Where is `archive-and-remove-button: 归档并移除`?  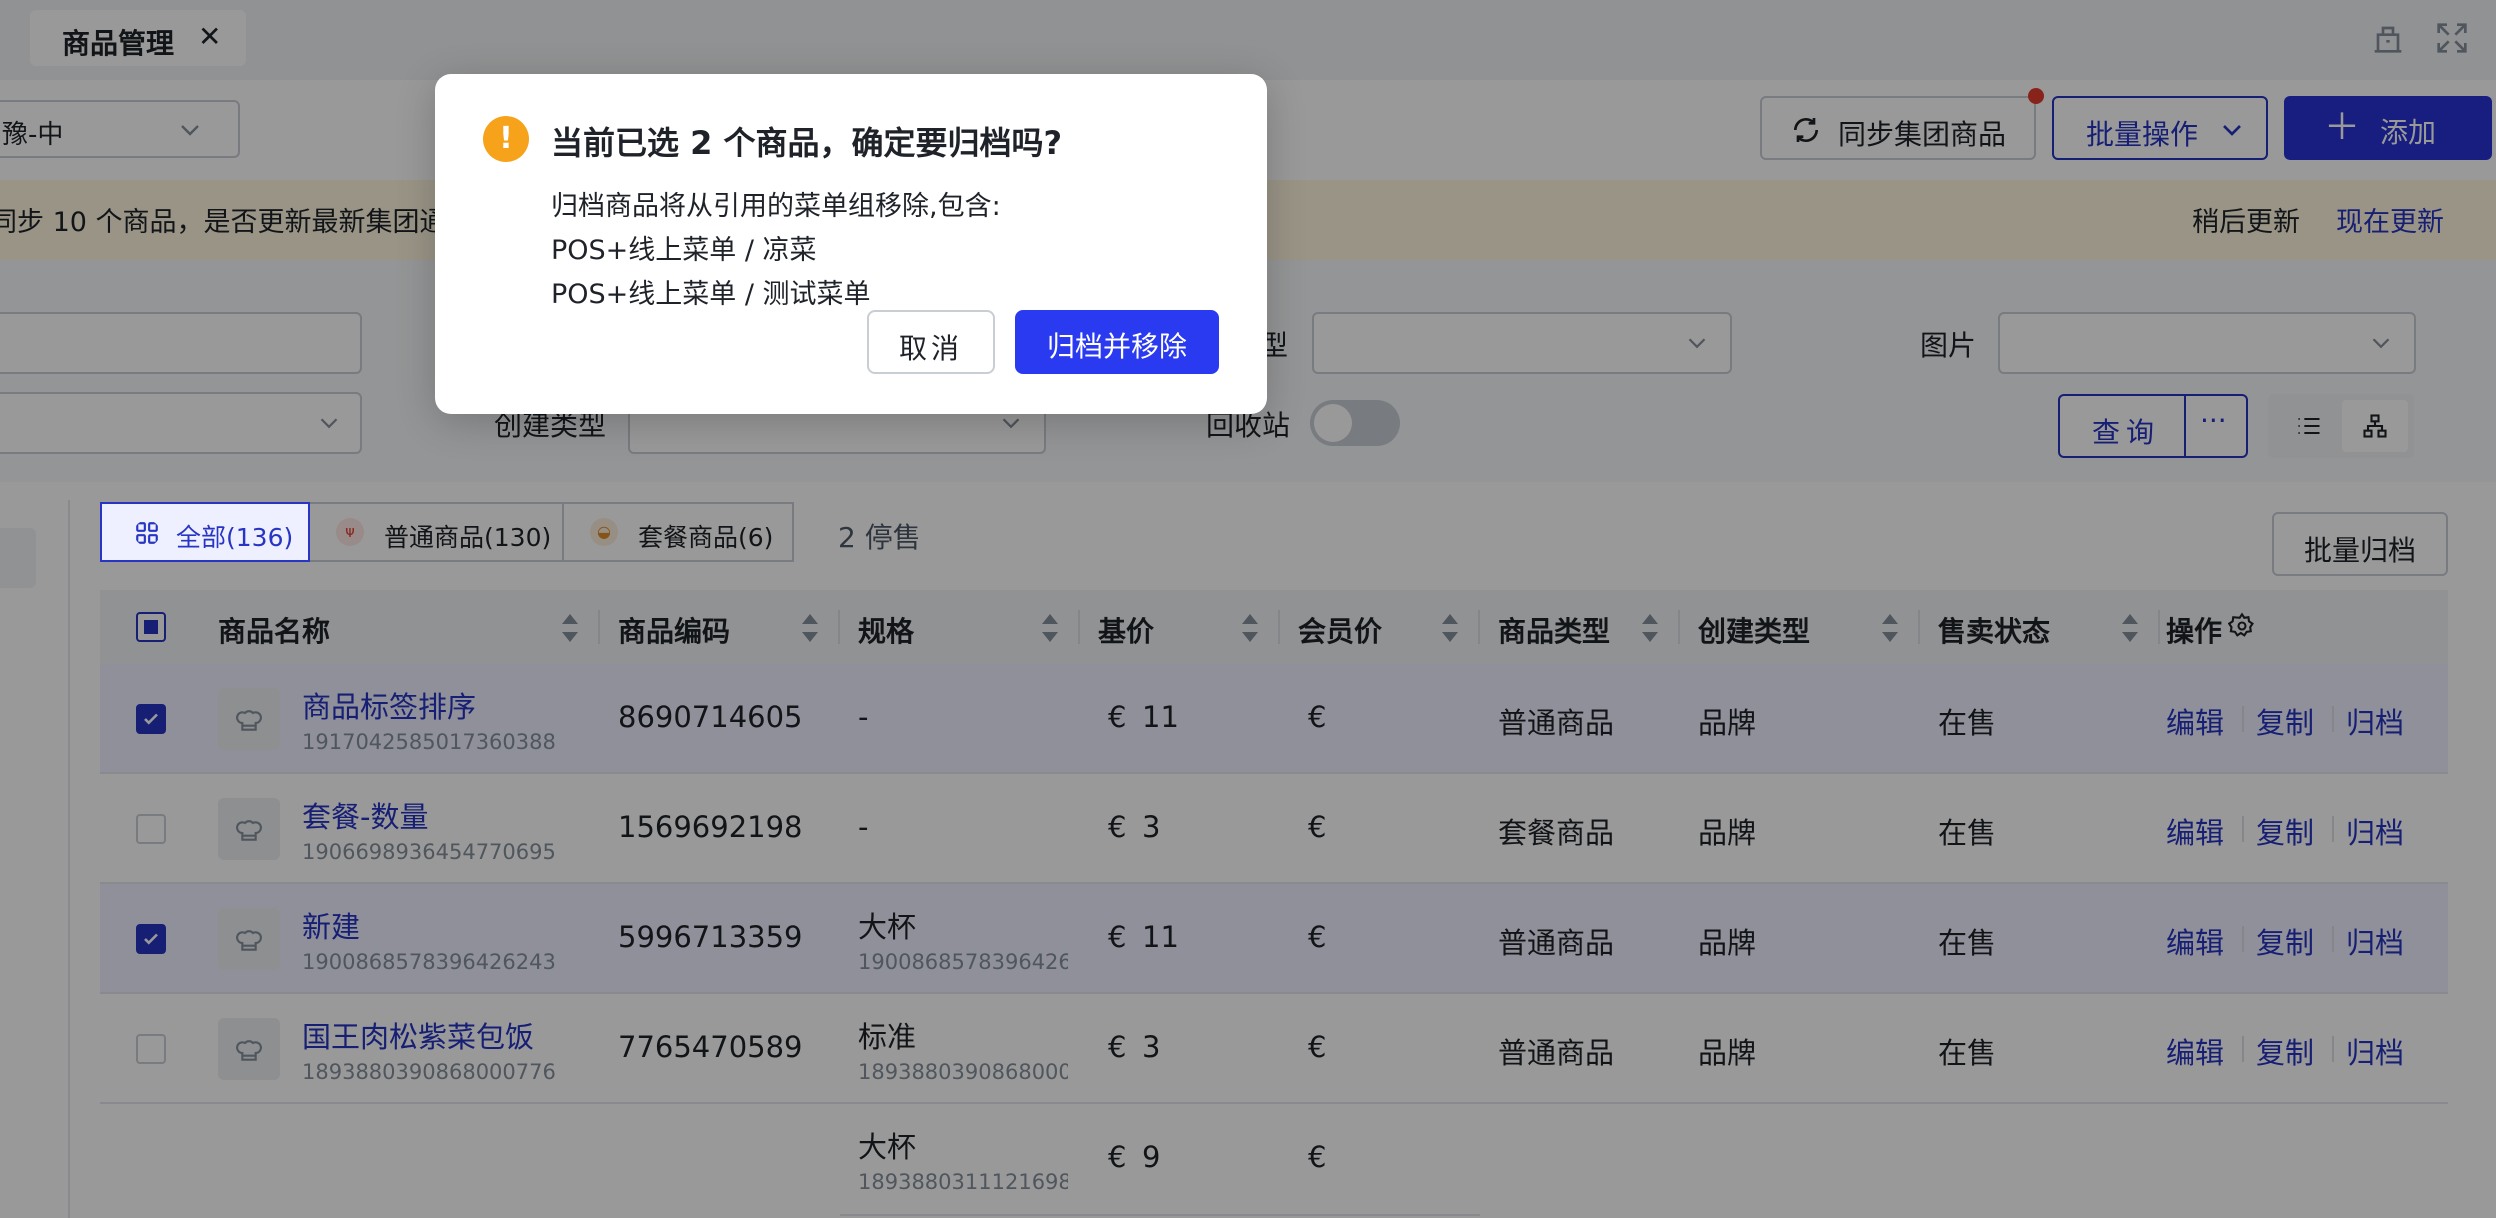
archive-and-remove-button: 归档并移除 is located at coordinates (1117, 342).